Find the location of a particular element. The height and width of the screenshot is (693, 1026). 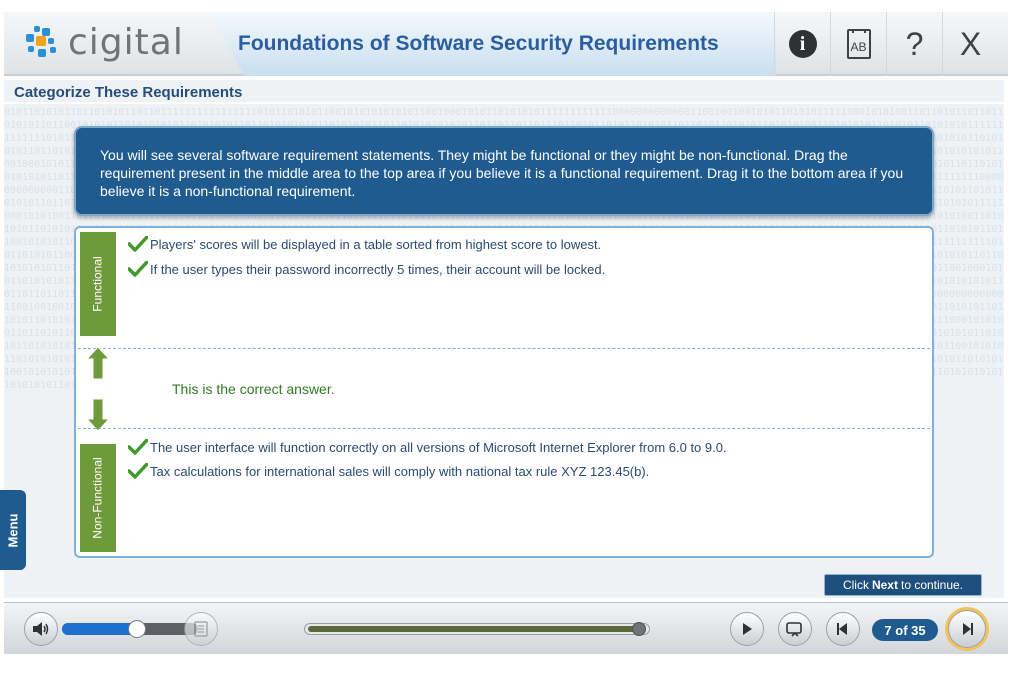

volume-button is located at coordinates (41, 629).